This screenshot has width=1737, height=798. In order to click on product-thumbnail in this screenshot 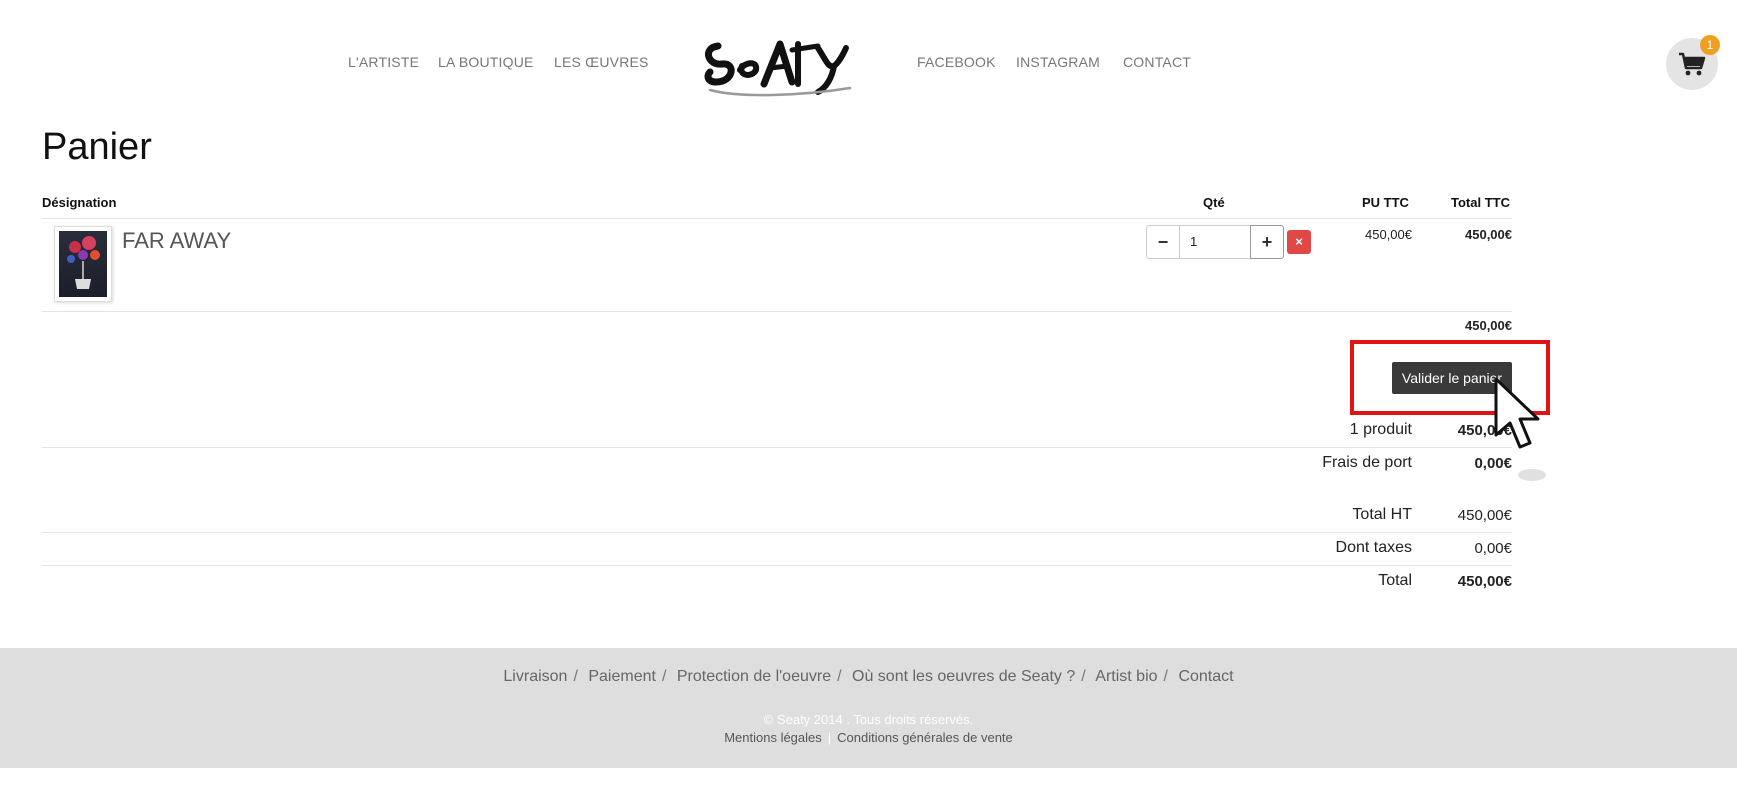, I will do `click(83, 264)`.